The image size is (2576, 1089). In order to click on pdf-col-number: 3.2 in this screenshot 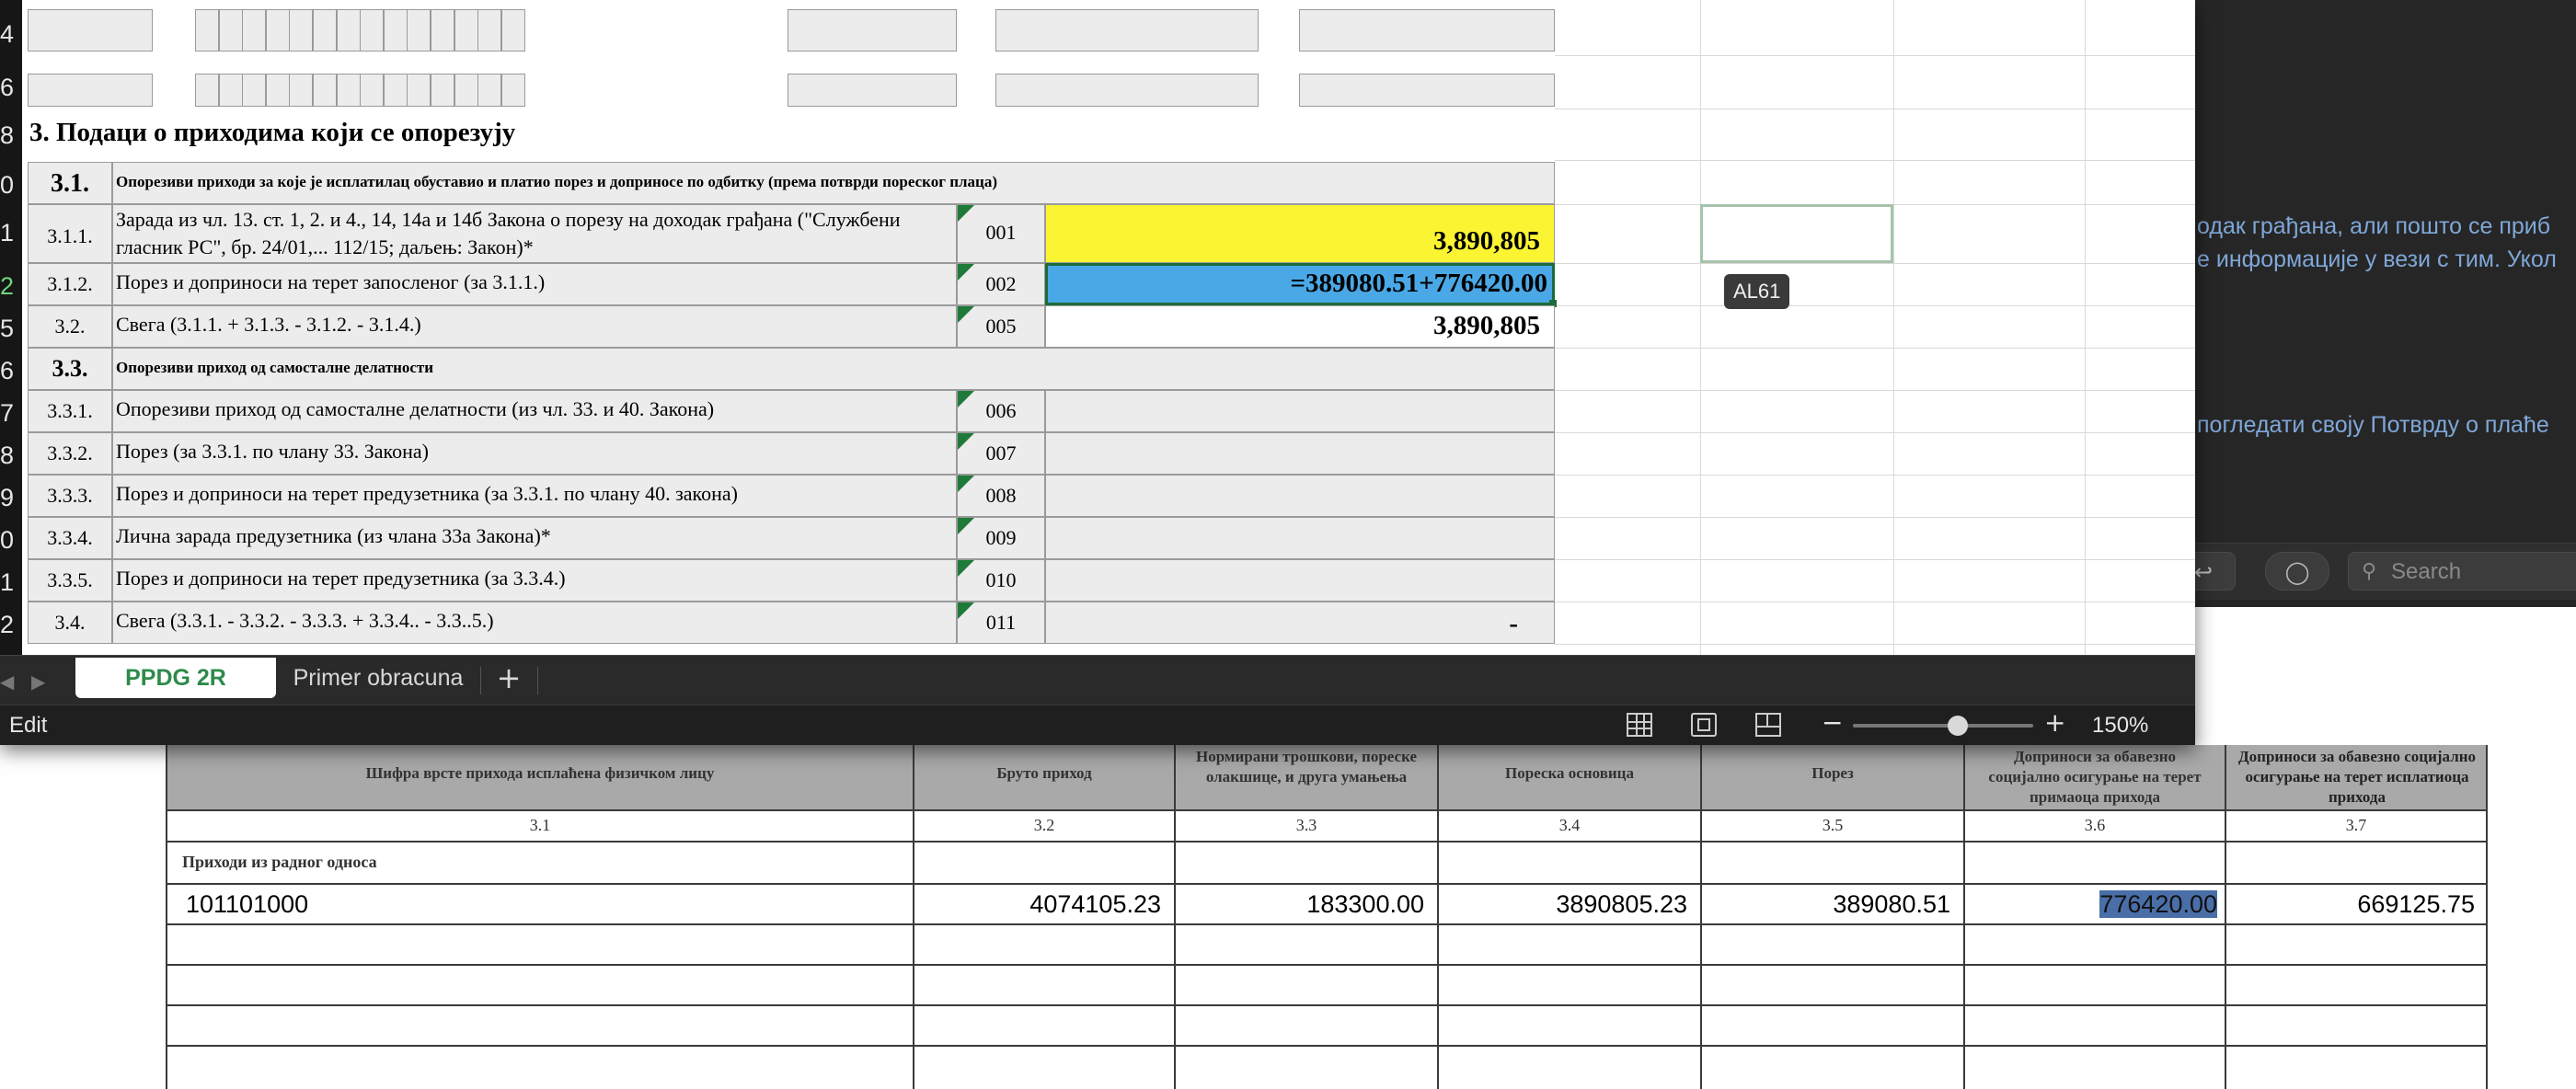, I will do `click(1044, 825)`.